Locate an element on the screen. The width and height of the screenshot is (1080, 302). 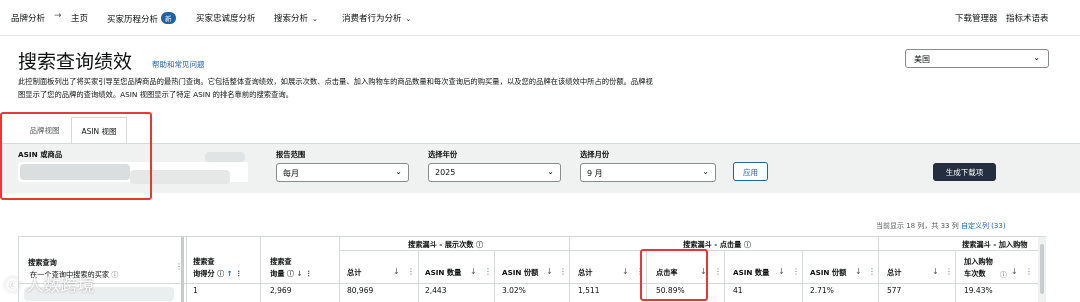
nav-consumer-behavior: 消费者行为分析 ⌄ is located at coordinates (376, 18).